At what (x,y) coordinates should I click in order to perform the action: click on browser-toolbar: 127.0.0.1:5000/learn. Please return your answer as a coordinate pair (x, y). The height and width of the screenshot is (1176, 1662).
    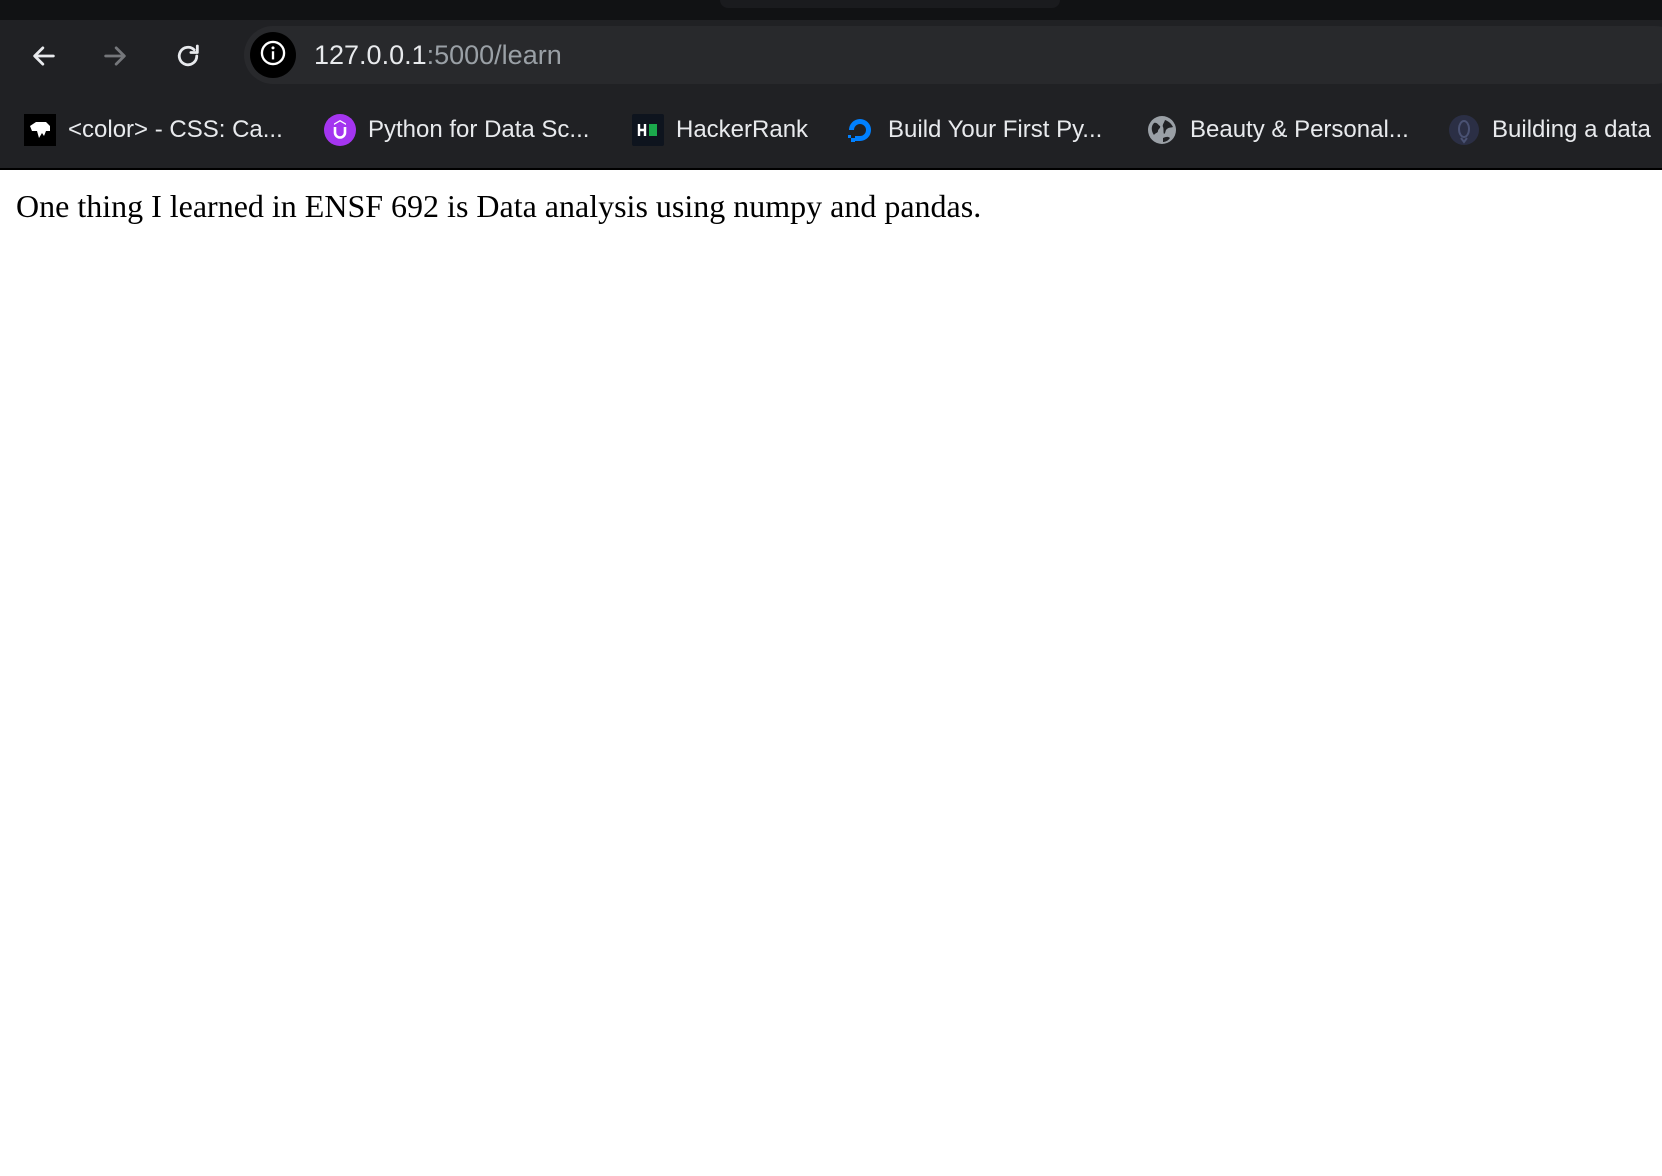
    Looking at the image, I should click on (831, 55).